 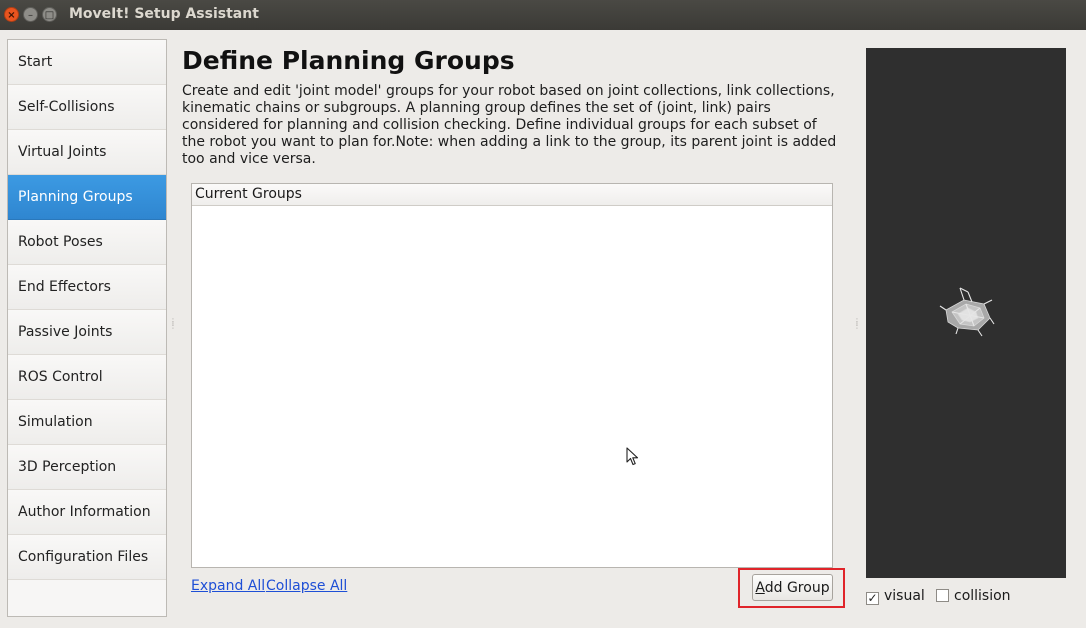 What do you see at coordinates (797, 587) in the screenshot?
I see `add-group-label: dd Group` at bounding box center [797, 587].